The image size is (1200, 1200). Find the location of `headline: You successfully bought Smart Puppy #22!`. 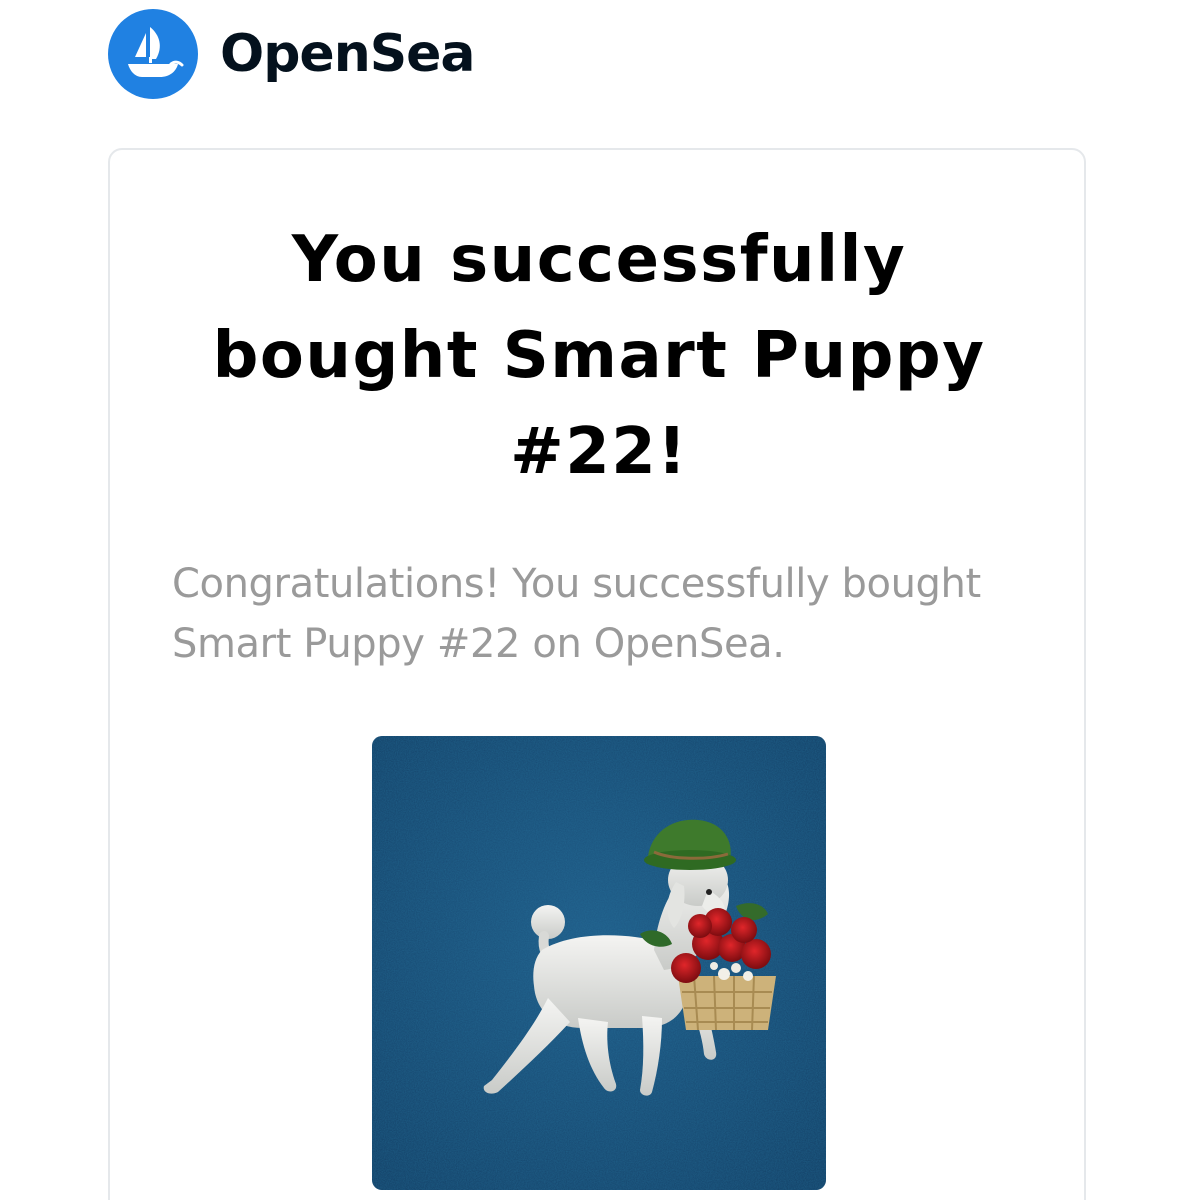

headline: You successfully bought Smart Puppy #22! is located at coordinates (599, 356).